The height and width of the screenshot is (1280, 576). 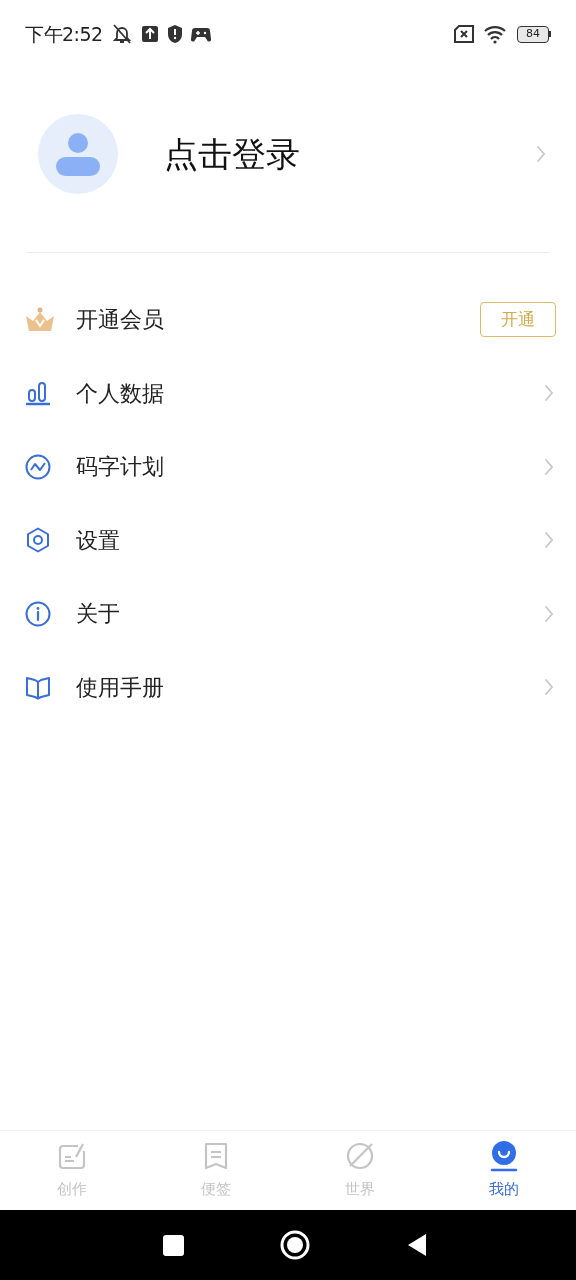 What do you see at coordinates (64, 34) in the screenshot?
I see `status-time: 下午2:52` at bounding box center [64, 34].